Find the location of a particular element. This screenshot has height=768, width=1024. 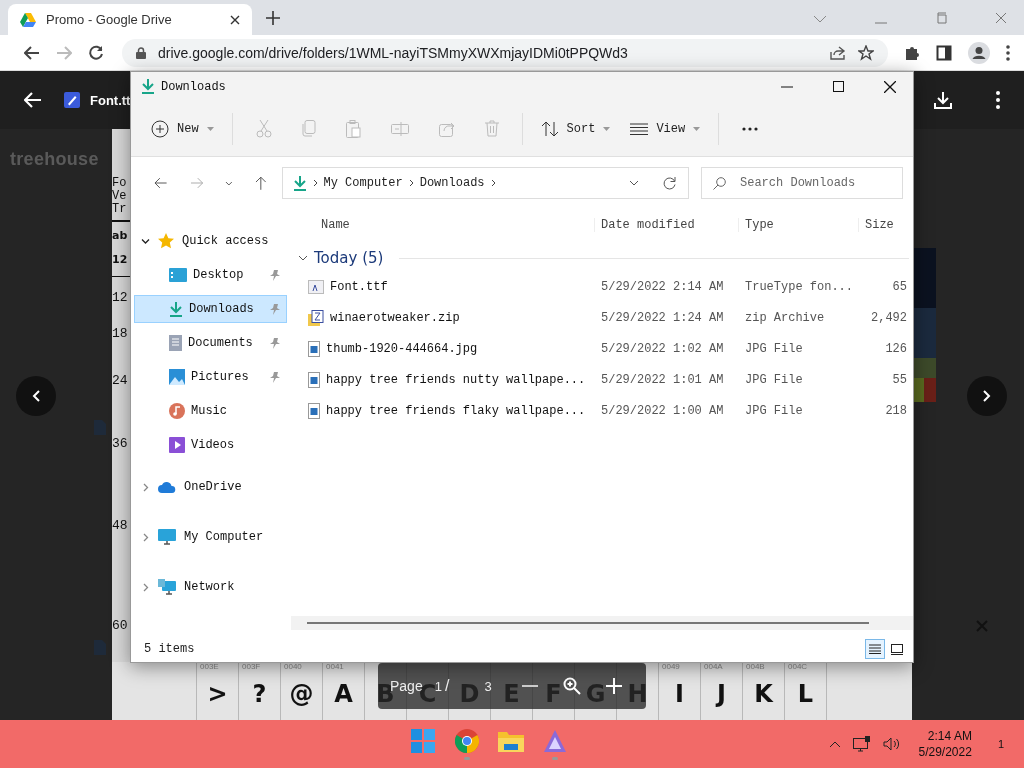

column-header: Type is located at coordinates (799, 225).